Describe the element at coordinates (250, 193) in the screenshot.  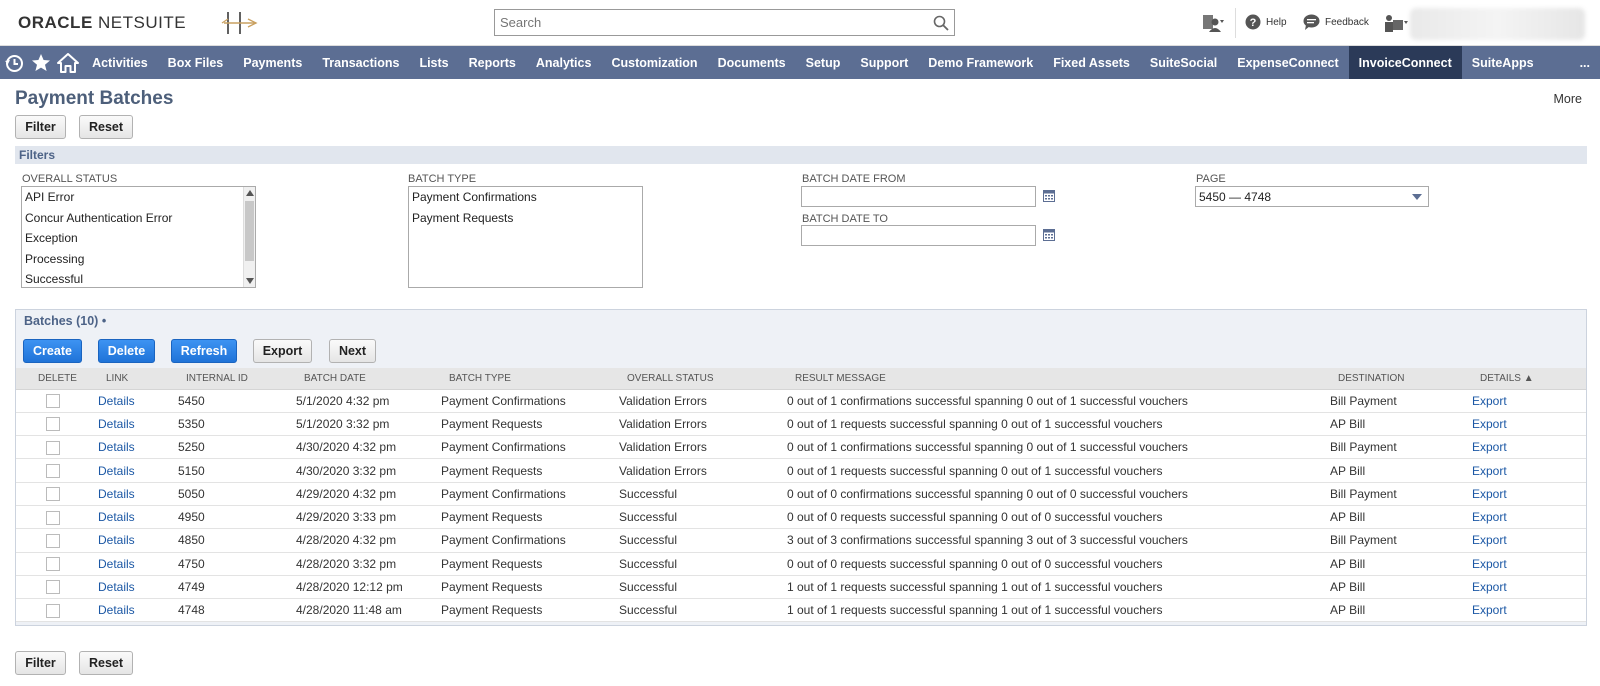
I see `scroll-up-arrow-icon` at that location.